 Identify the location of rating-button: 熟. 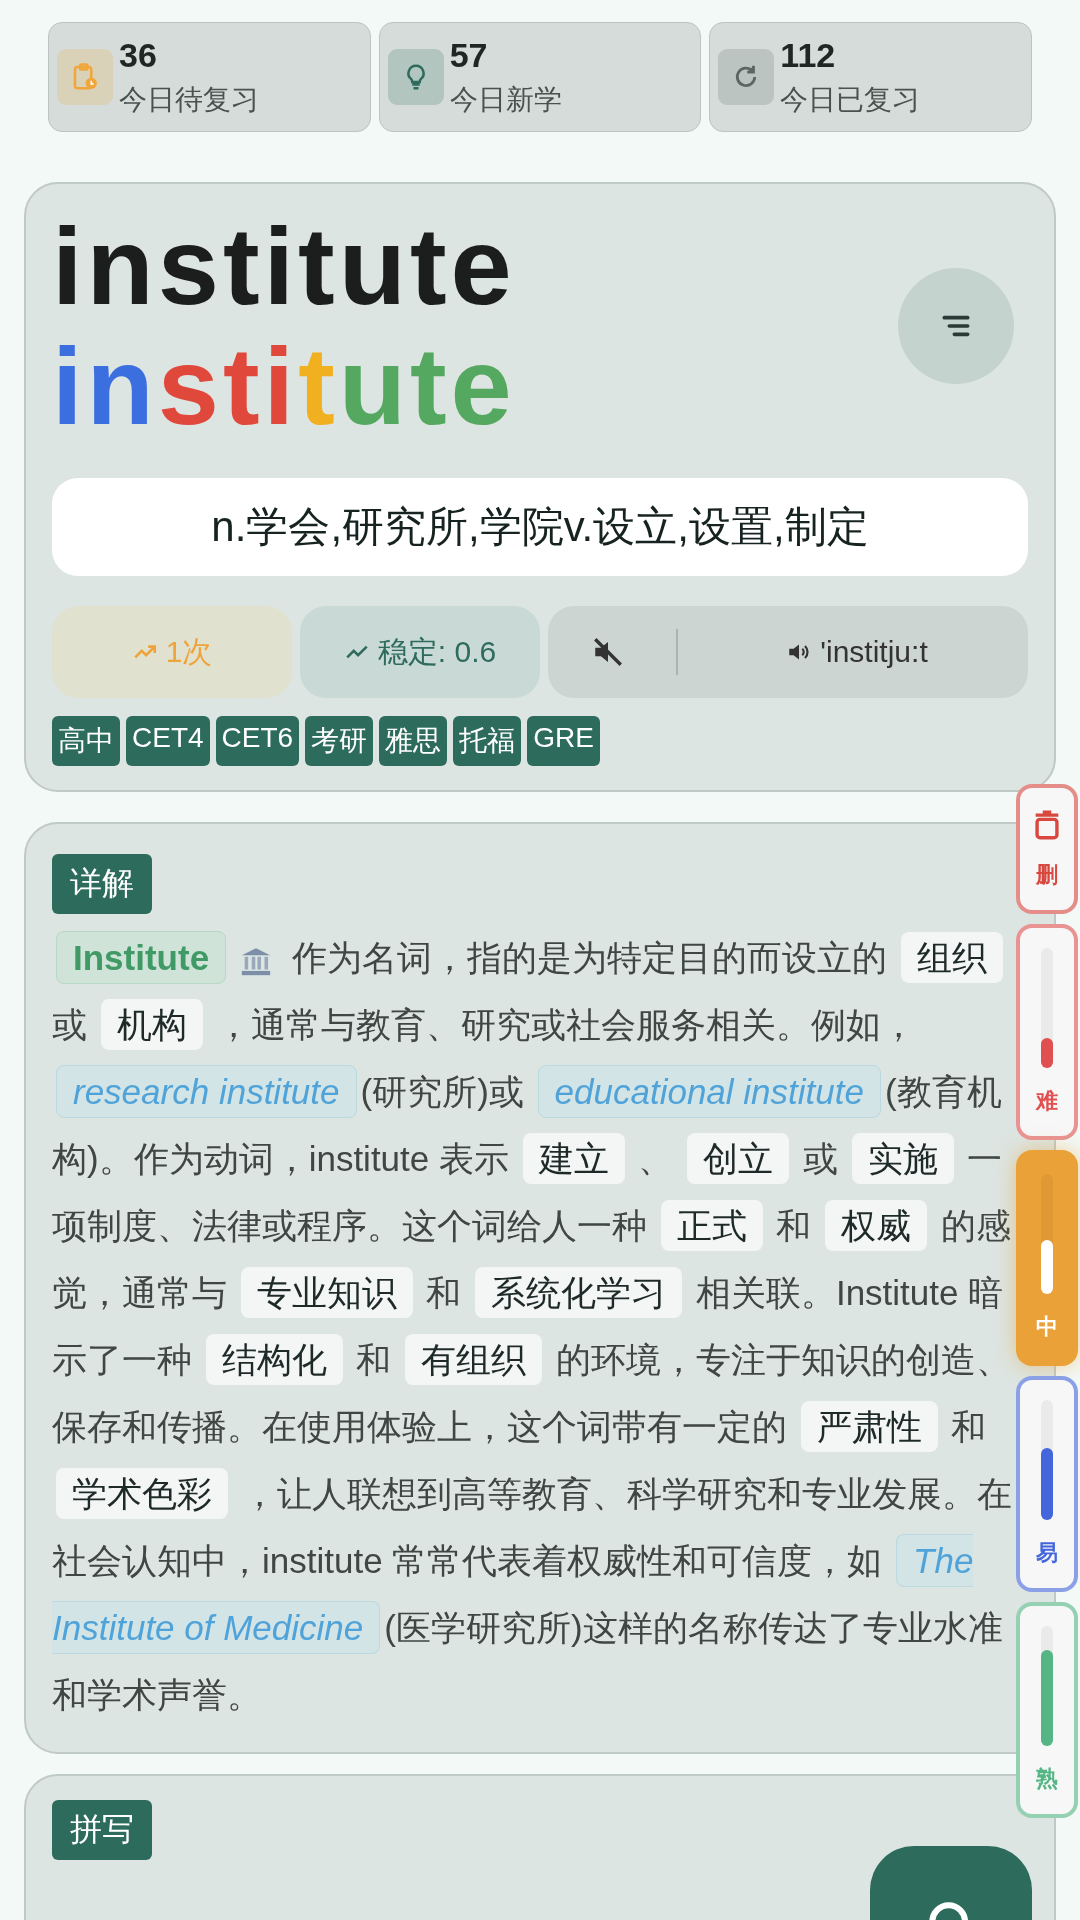
(1047, 1710).